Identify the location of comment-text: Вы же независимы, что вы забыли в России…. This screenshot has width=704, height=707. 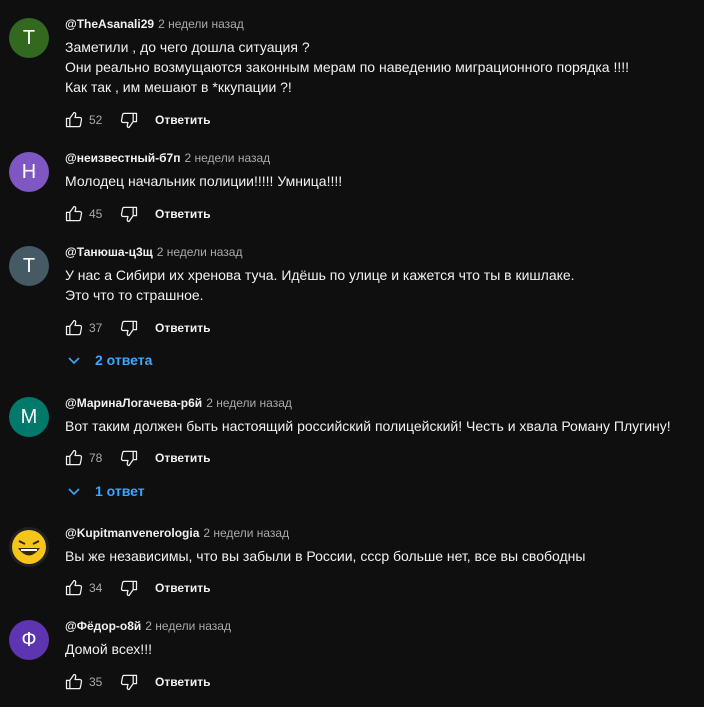
(325, 556).